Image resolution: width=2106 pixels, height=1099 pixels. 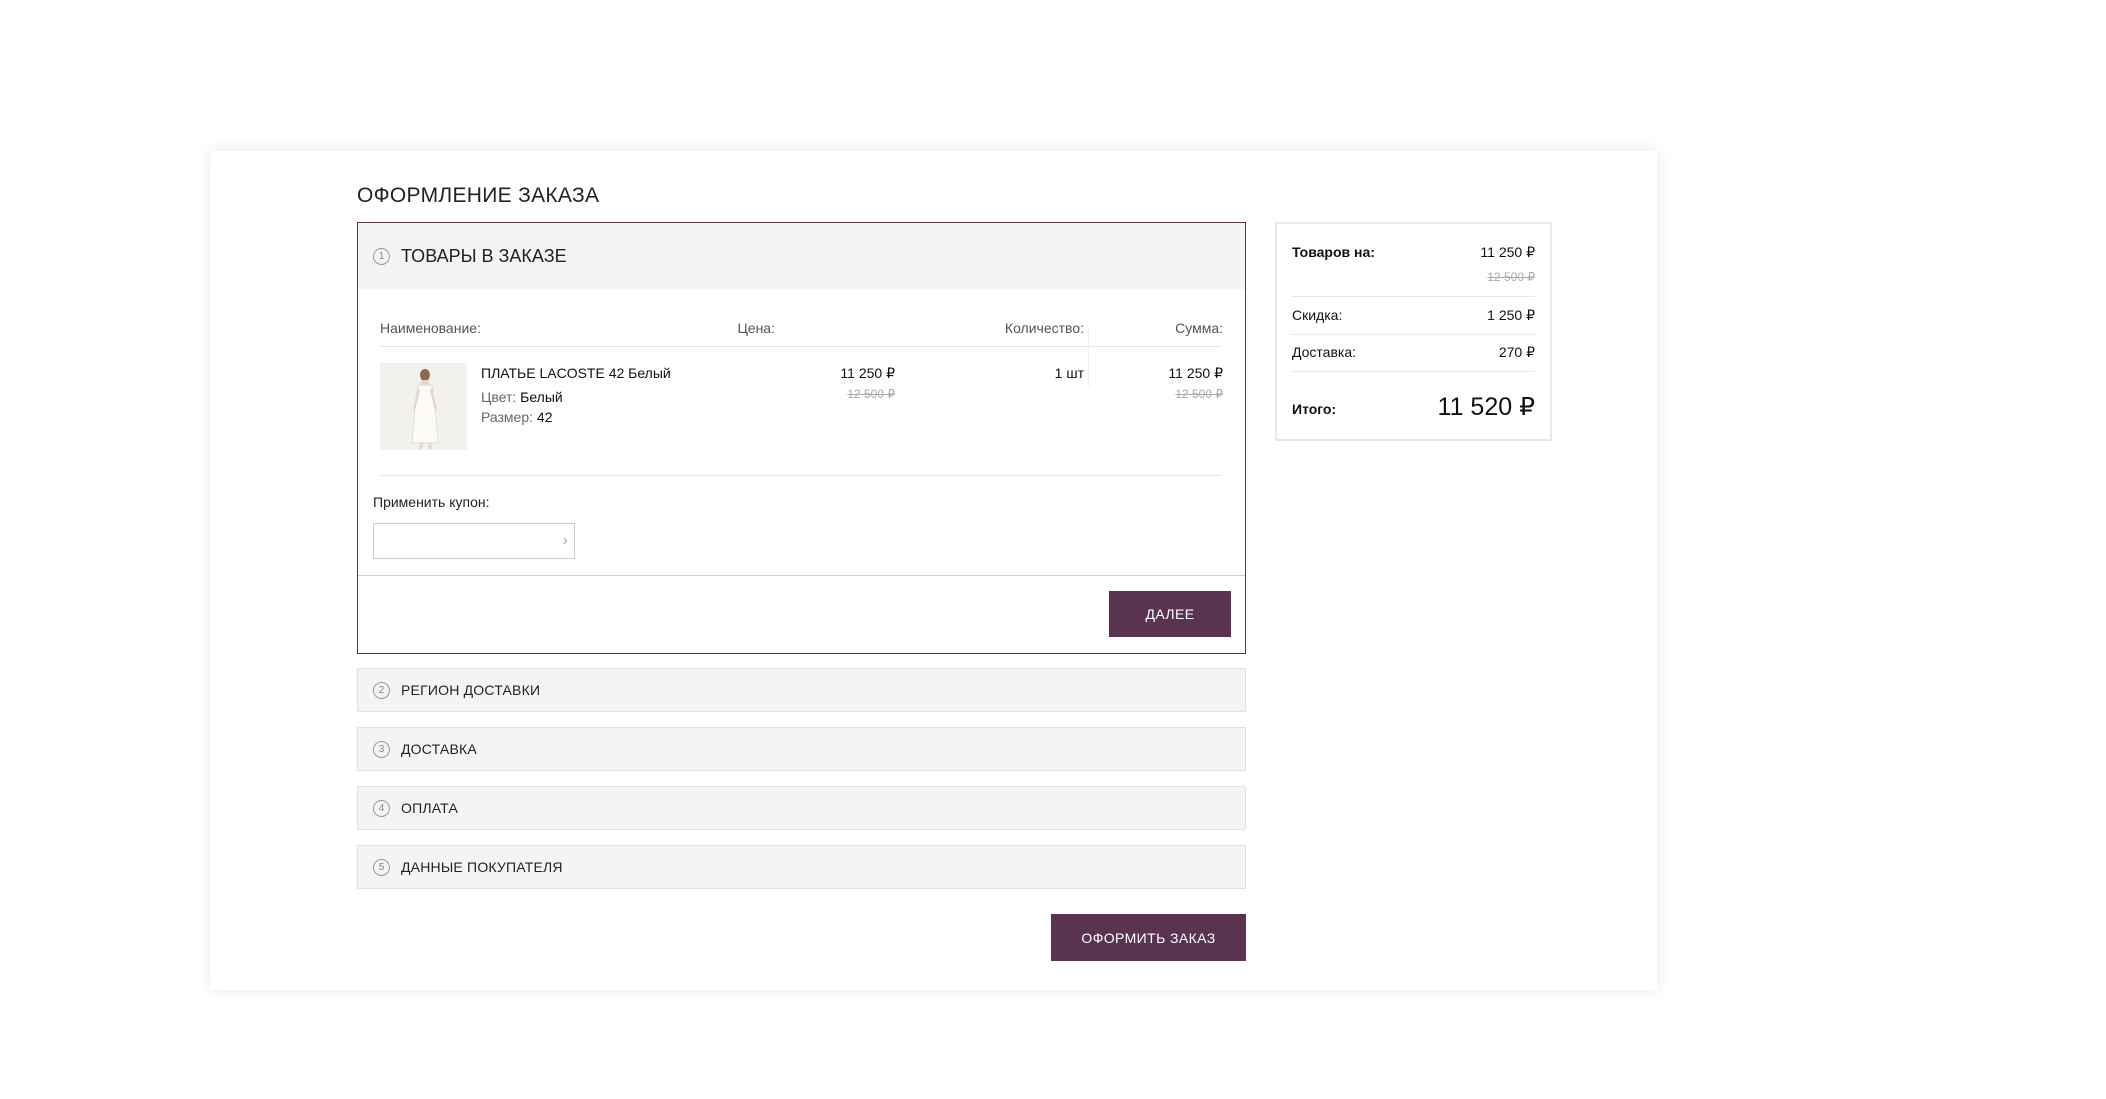 What do you see at coordinates (1170, 614) in the screenshot?
I see `next-button: ДАЛЕЕ` at bounding box center [1170, 614].